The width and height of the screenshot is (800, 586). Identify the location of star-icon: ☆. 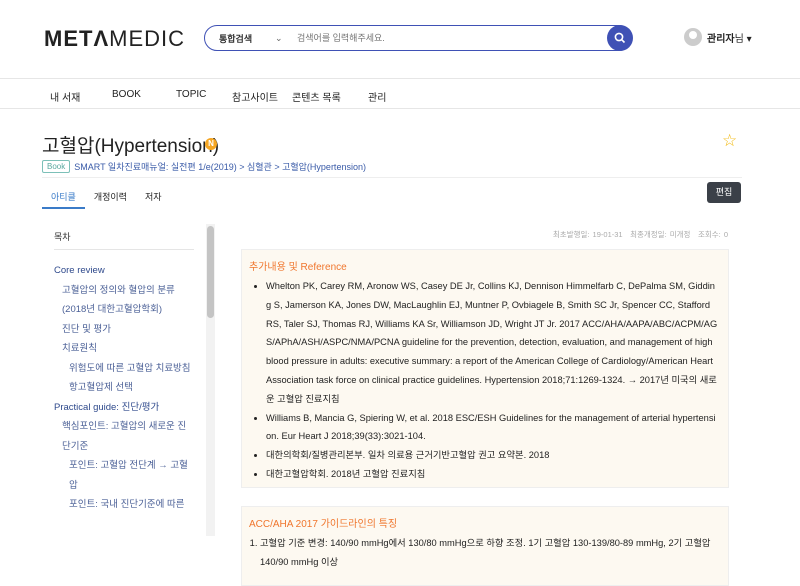
(729, 141).